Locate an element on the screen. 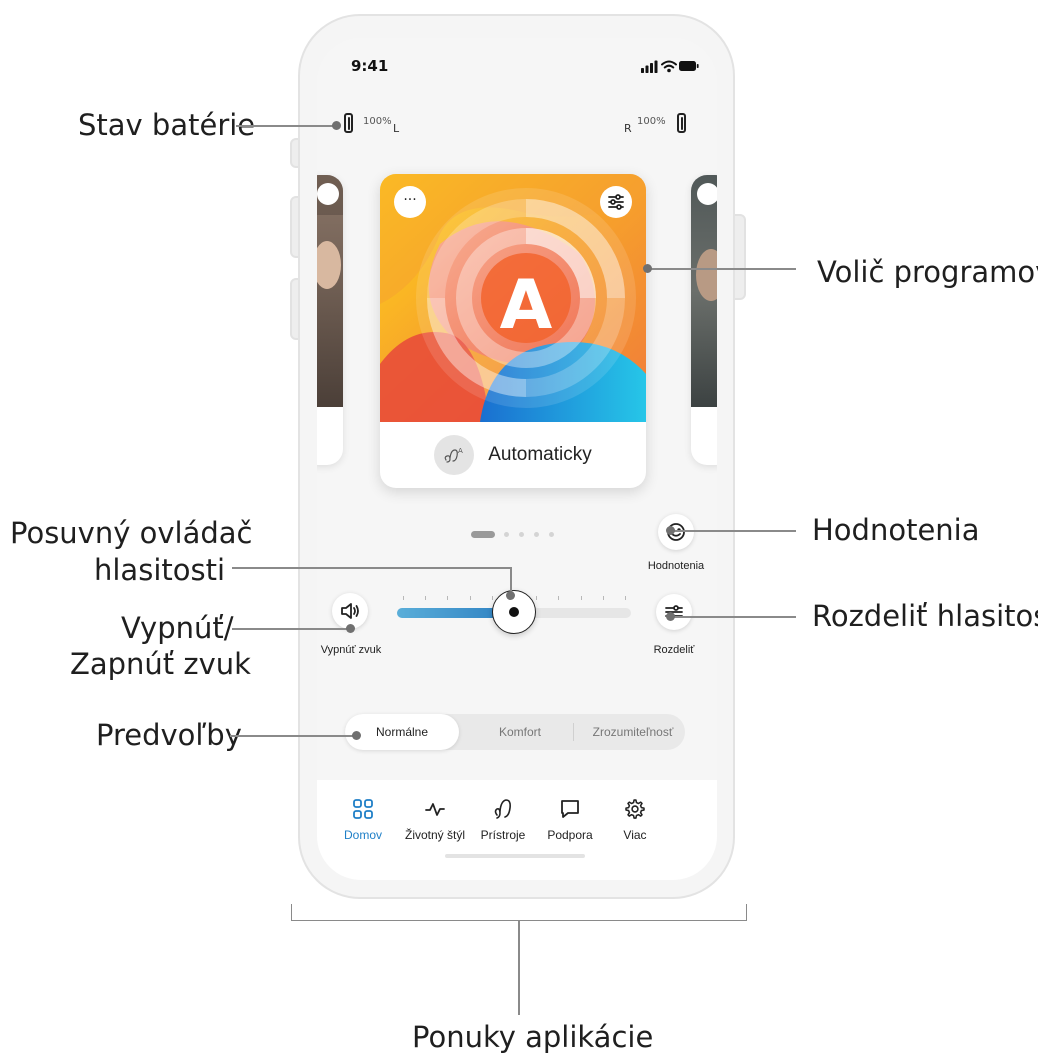  left-battery-side: L is located at coordinates (396, 128).